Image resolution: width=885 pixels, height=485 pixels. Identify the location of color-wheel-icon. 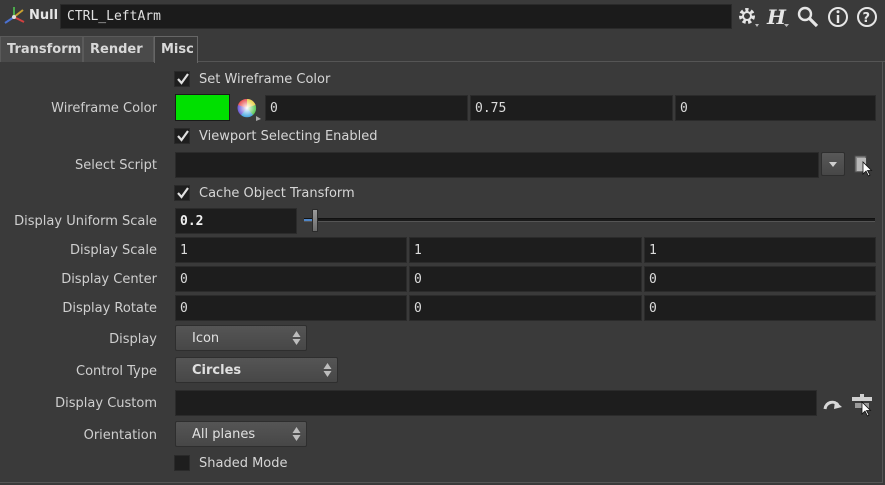
(249, 109).